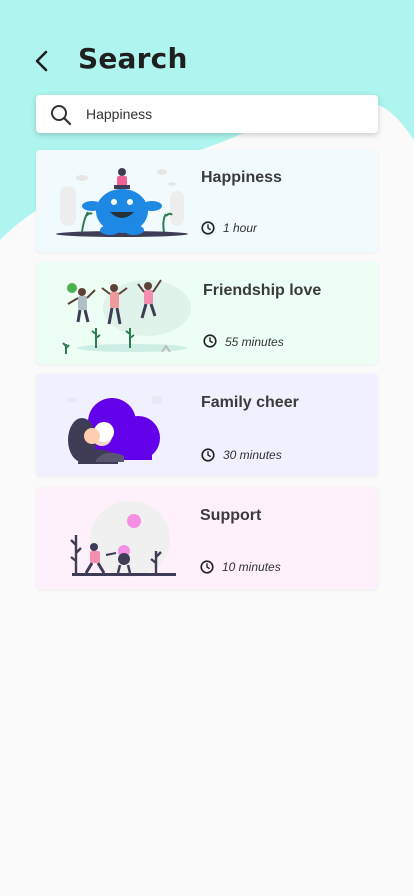 The height and width of the screenshot is (896, 414). I want to click on card-duration: 55 minutes, so click(254, 342).